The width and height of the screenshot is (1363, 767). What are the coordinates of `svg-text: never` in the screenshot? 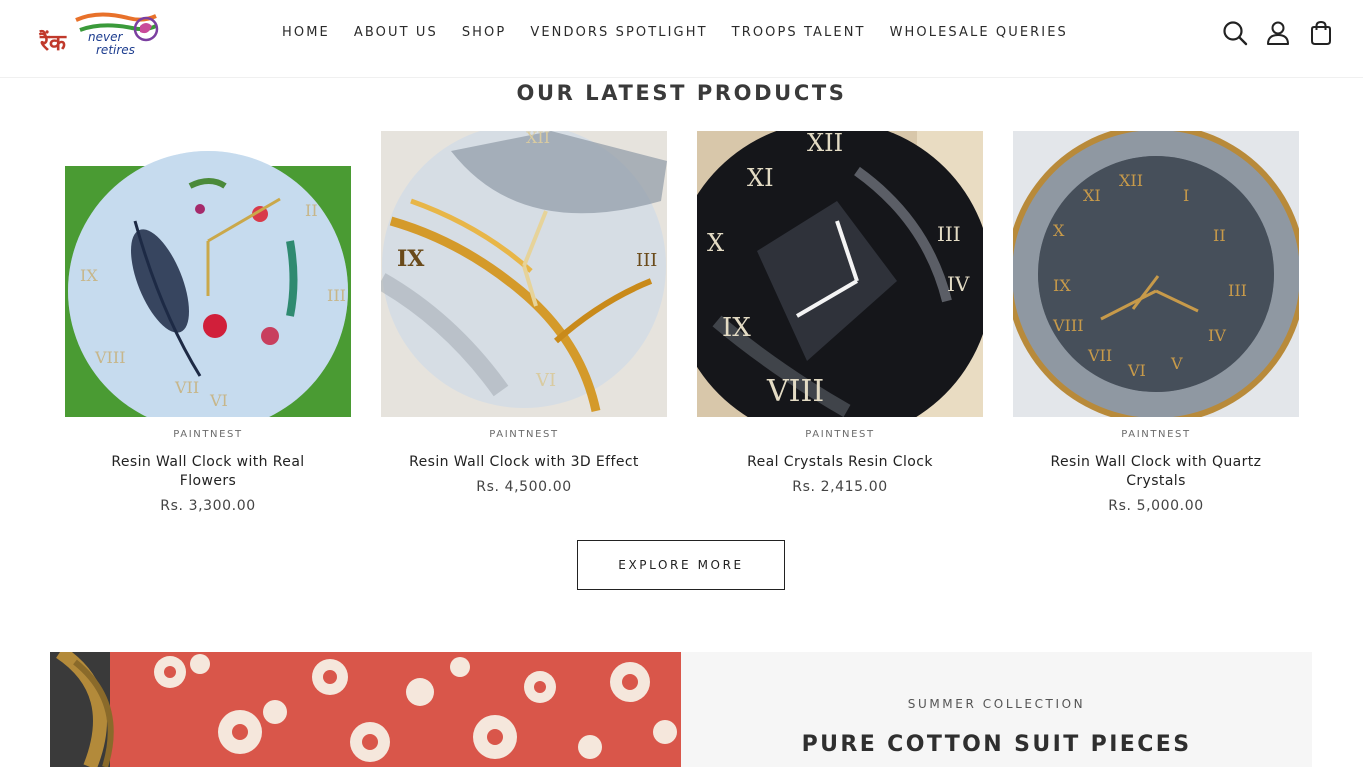 It's located at (105, 37).